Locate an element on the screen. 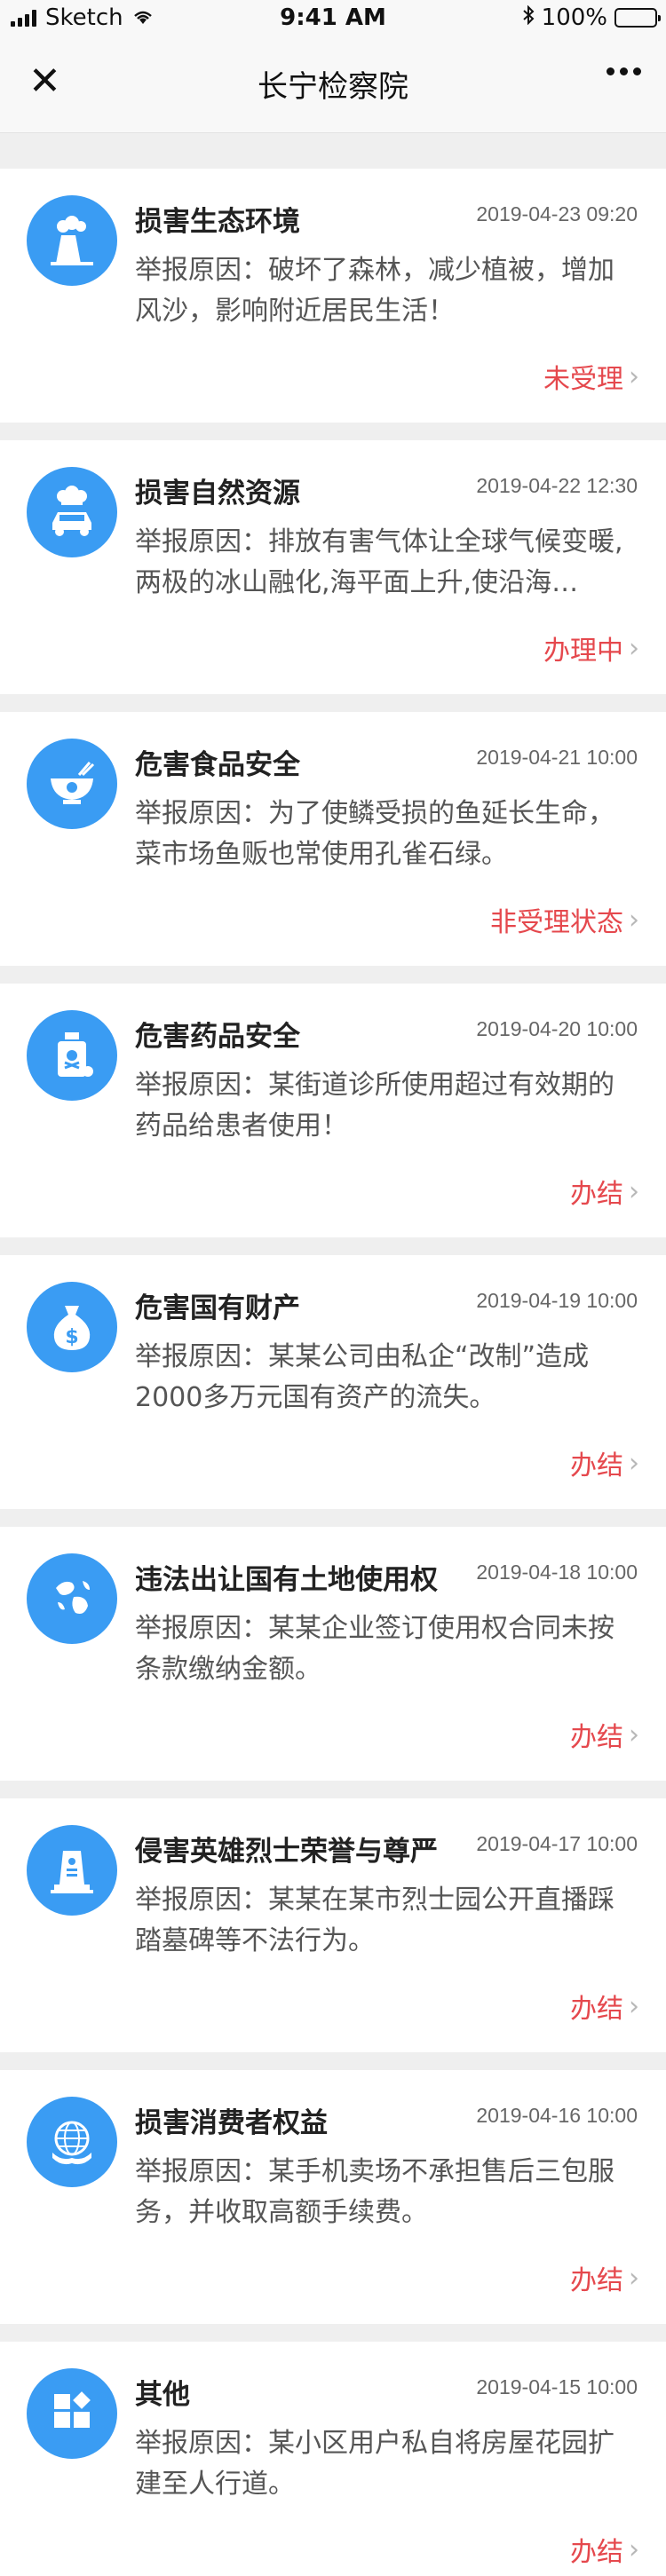 The width and height of the screenshot is (666, 2576). battery-percent: 100% is located at coordinates (574, 17).